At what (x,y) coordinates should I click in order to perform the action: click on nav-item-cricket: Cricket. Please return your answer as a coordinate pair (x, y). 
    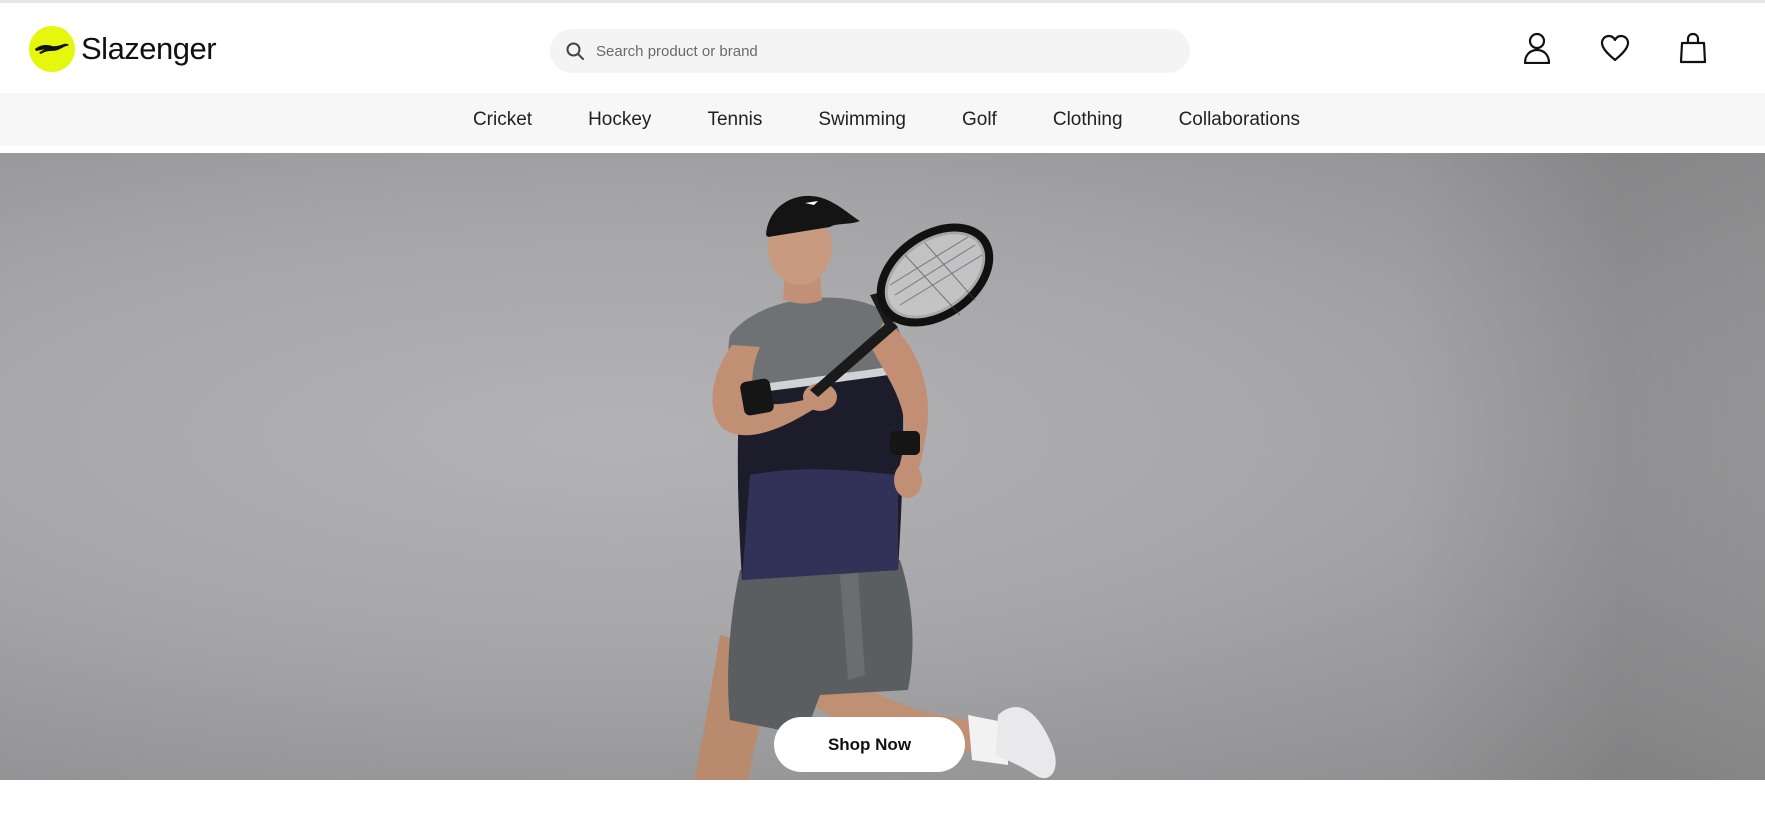
    Looking at the image, I should click on (502, 120).